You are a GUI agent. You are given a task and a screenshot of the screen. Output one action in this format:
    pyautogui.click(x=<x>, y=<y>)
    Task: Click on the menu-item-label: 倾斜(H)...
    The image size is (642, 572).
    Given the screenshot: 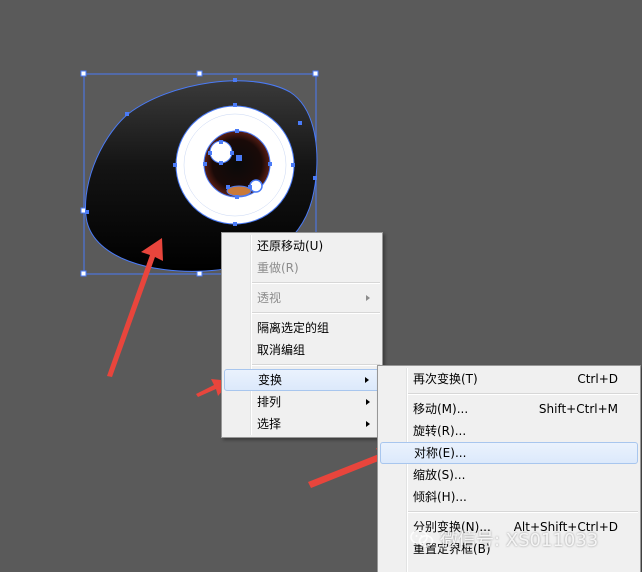 What is the action you would take?
    pyautogui.click(x=440, y=497)
    